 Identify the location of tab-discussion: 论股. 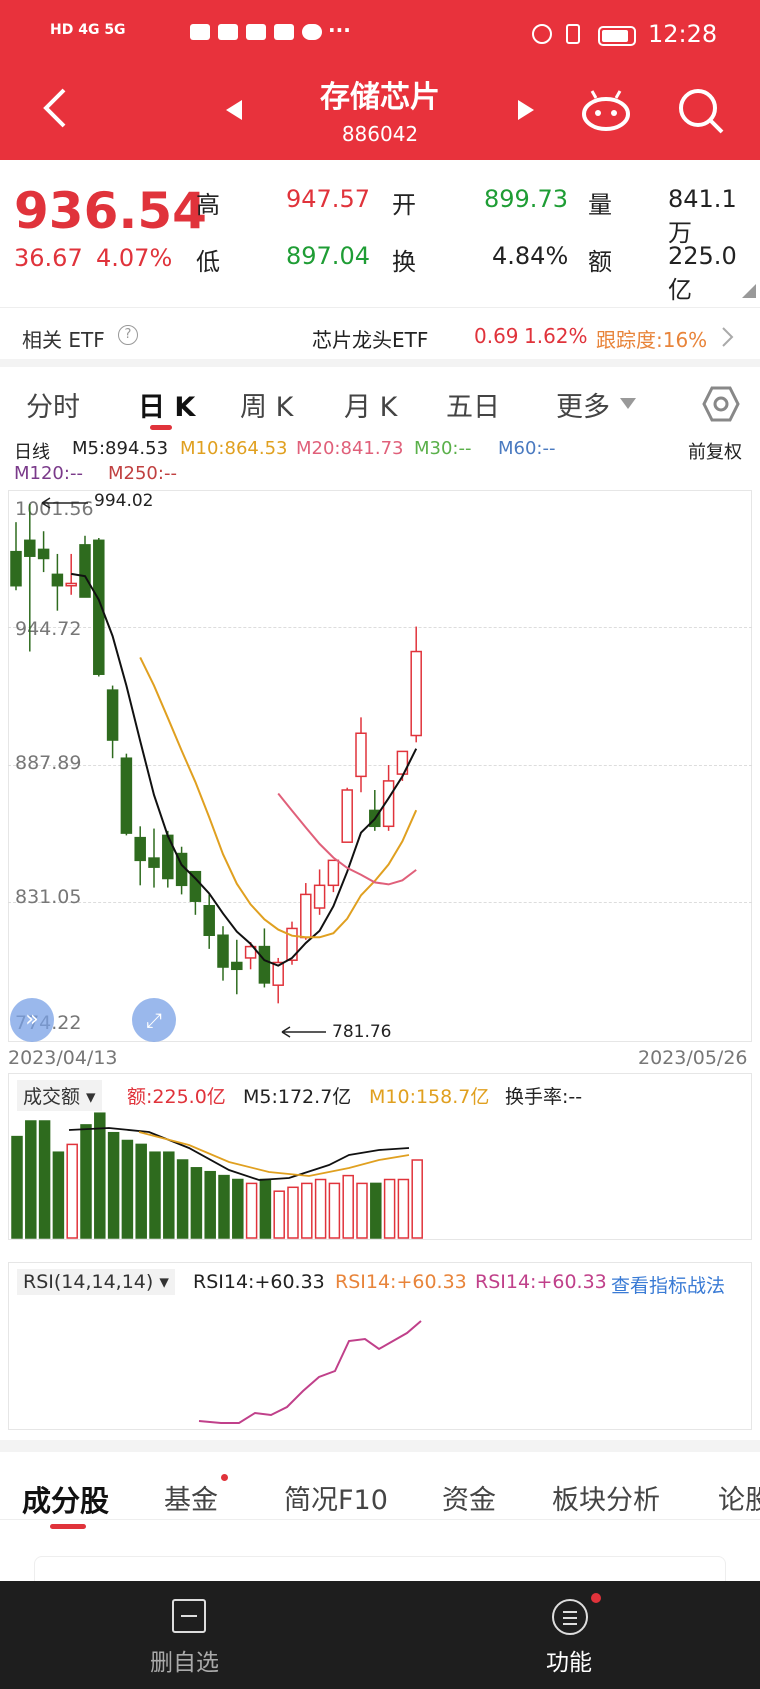
(739, 1497).